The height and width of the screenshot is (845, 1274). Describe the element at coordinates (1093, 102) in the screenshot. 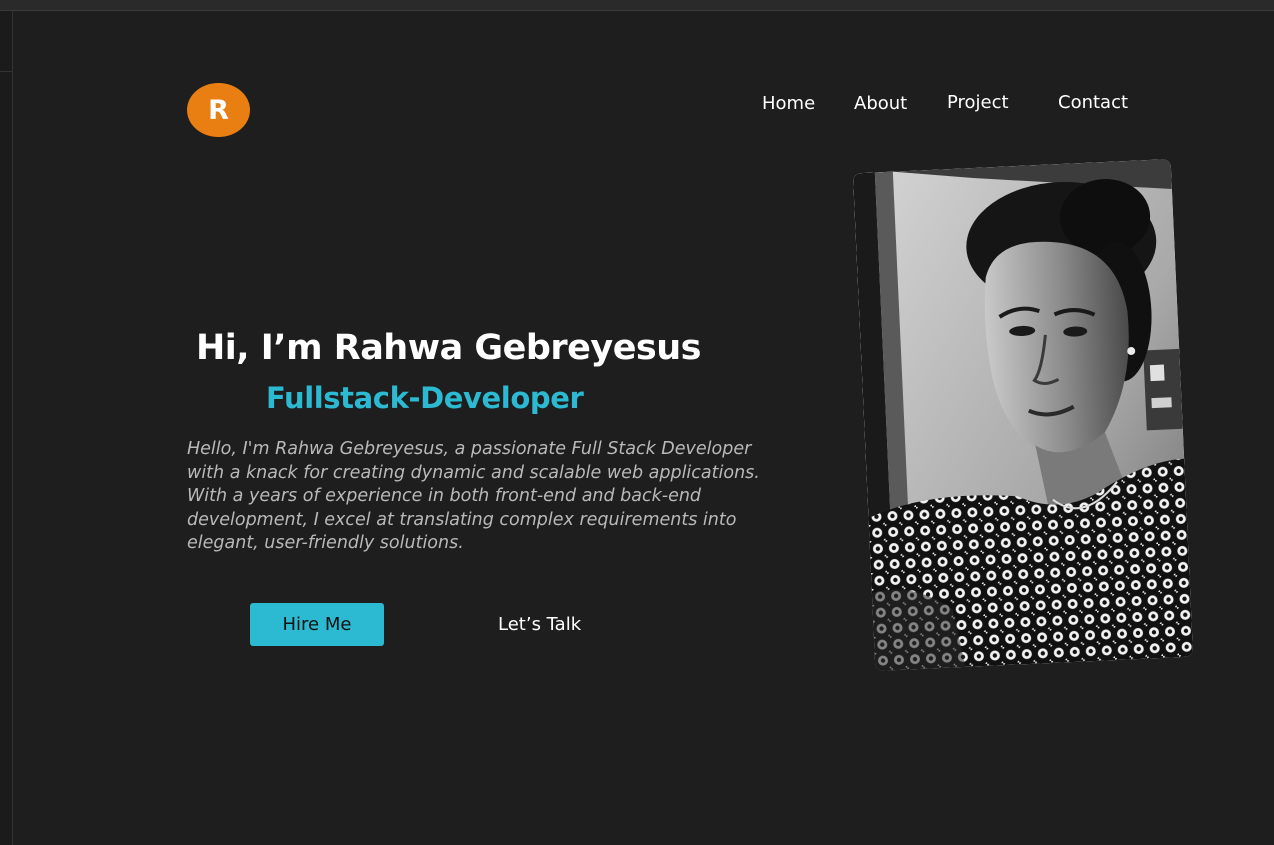

I see `nav-contact-link: Contact` at that location.